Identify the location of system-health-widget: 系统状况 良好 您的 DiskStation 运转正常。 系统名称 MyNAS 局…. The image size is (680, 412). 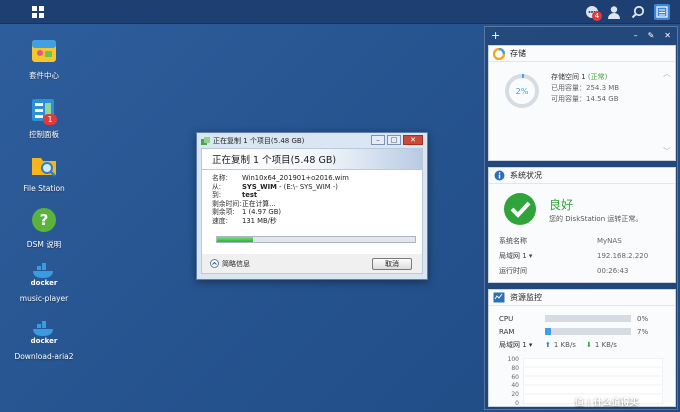
(582, 225).